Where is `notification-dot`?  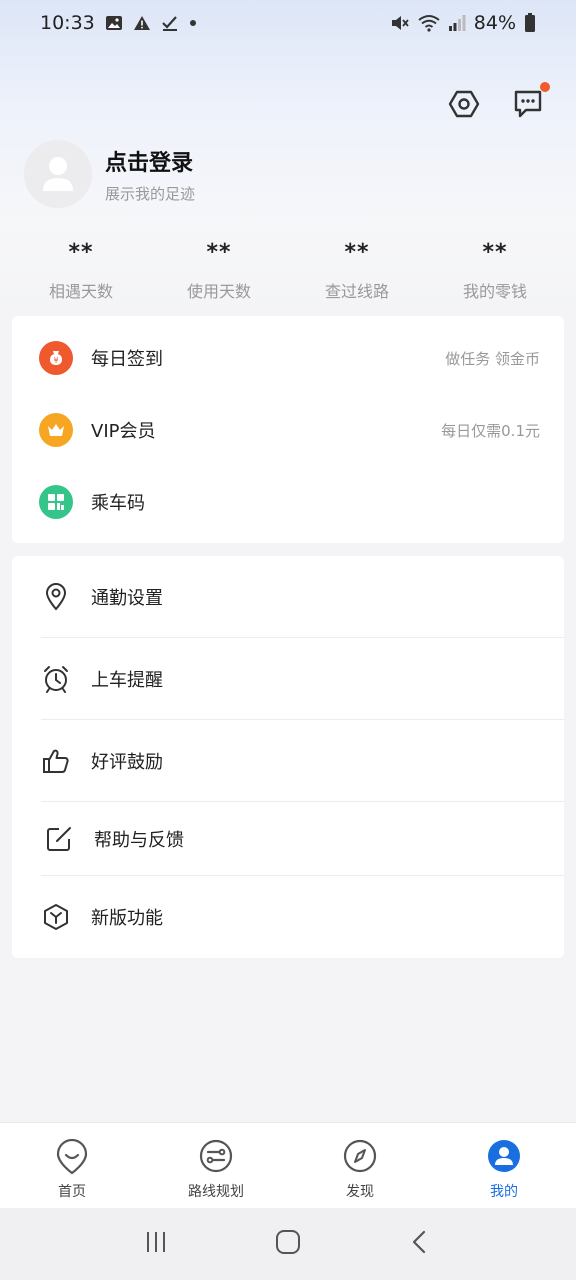 notification-dot is located at coordinates (545, 87).